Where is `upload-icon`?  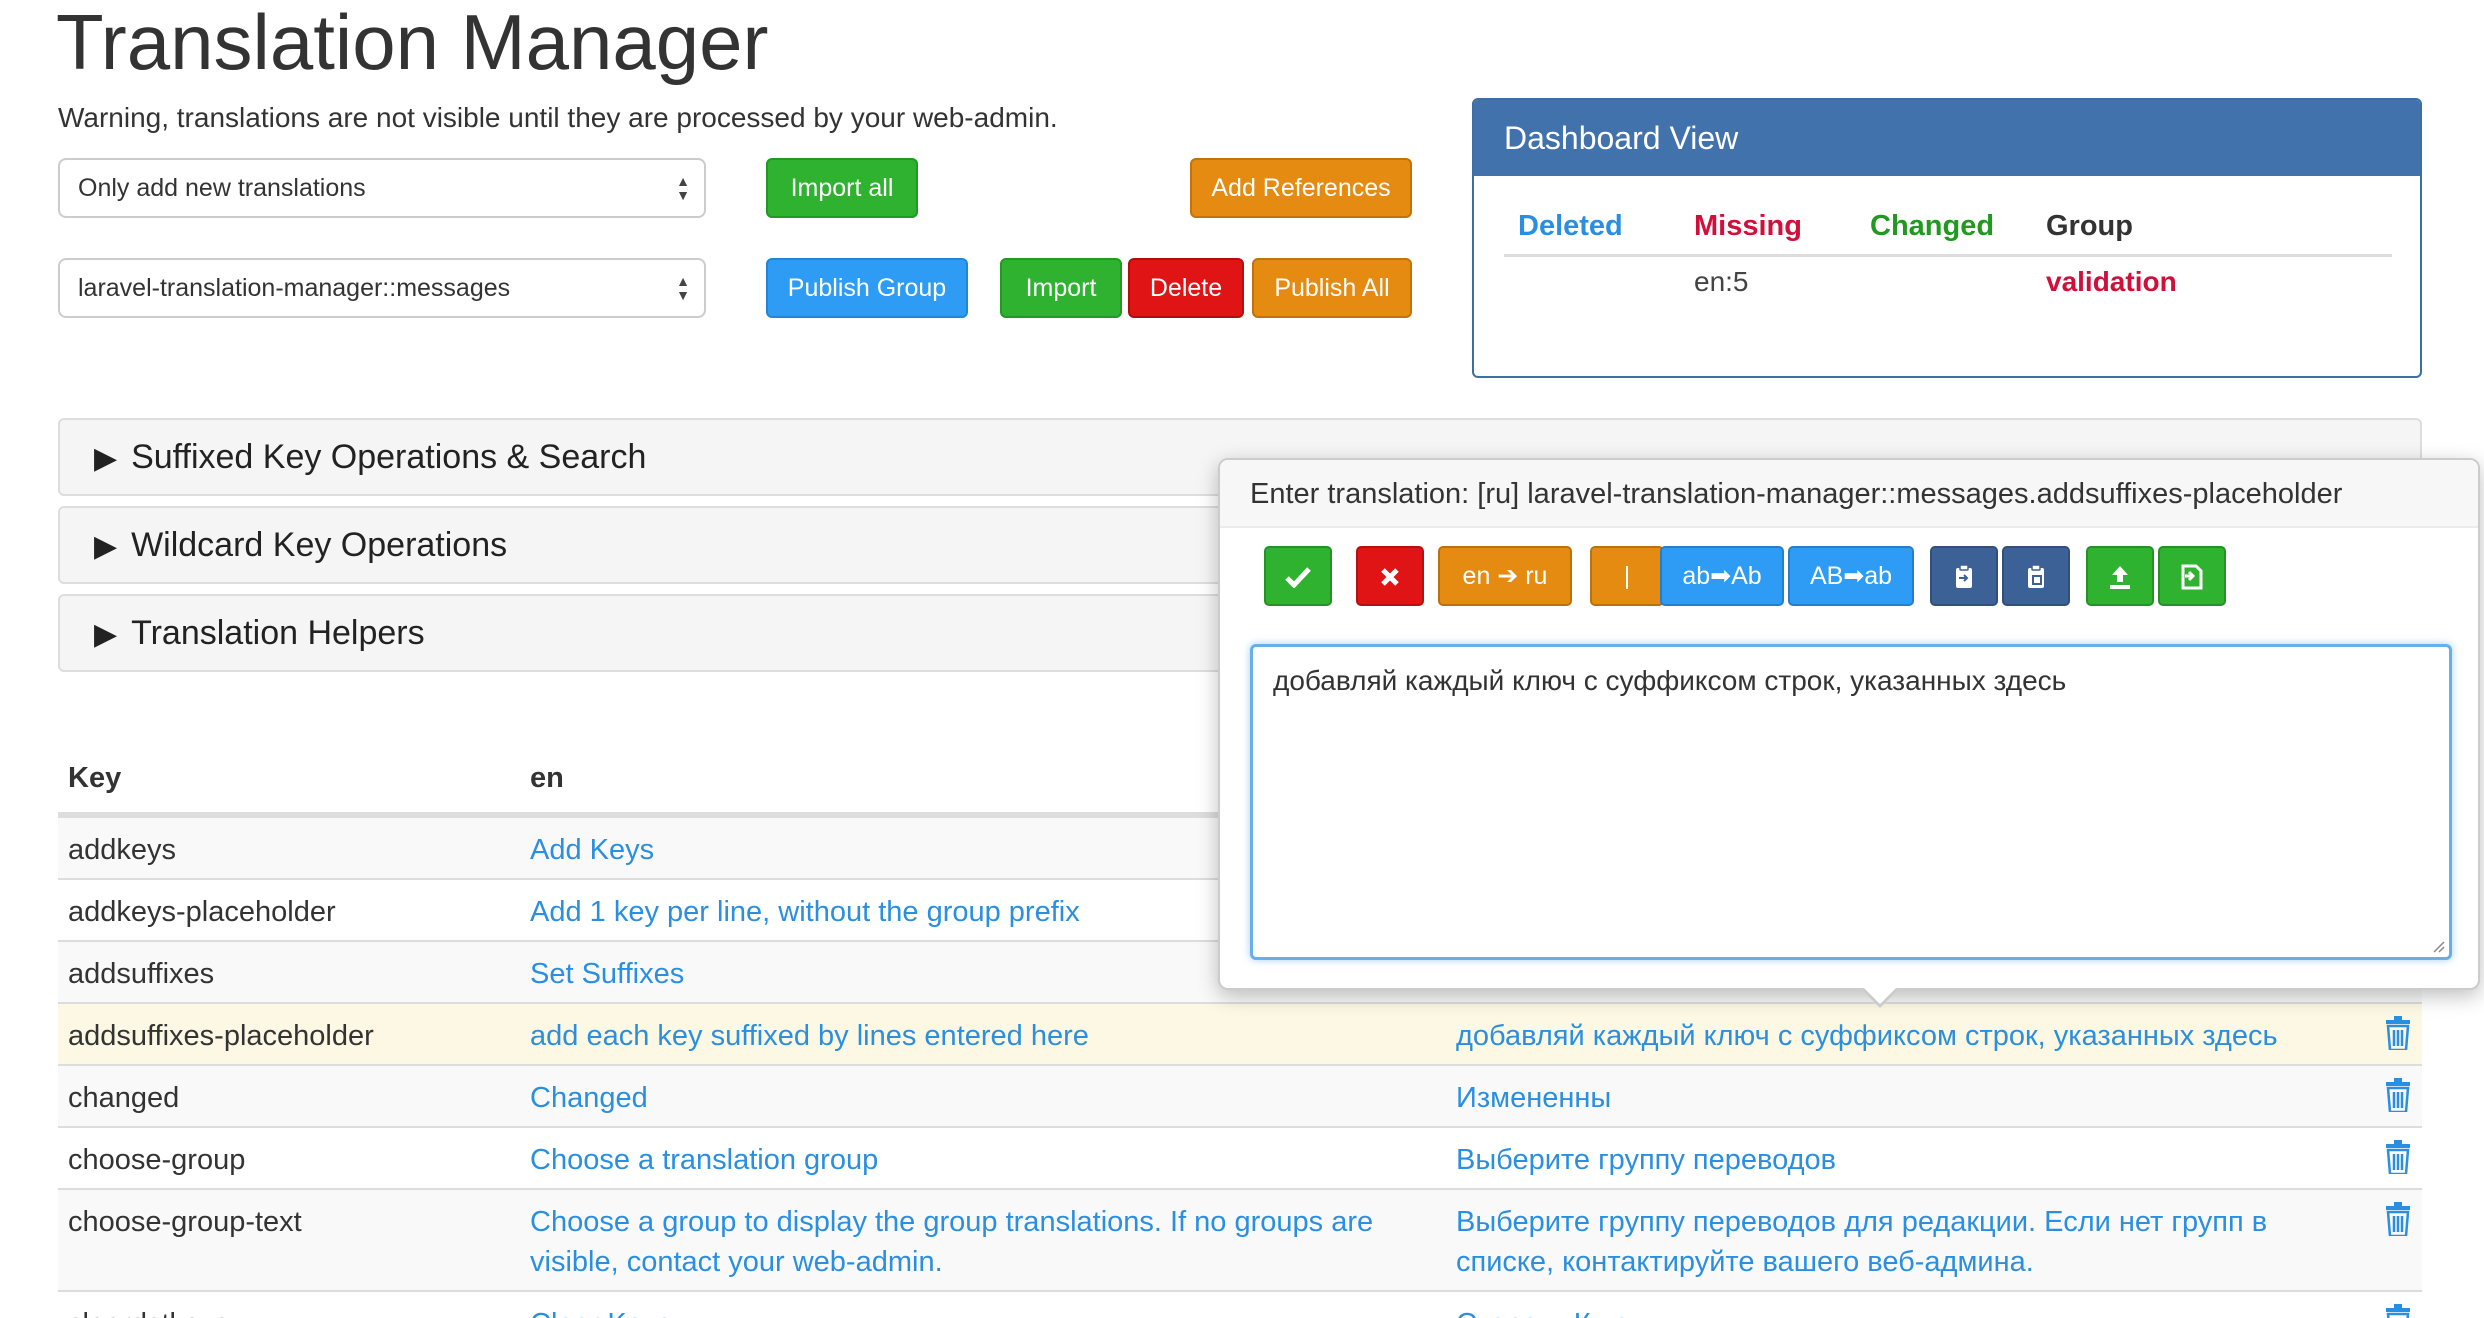 upload-icon is located at coordinates (2120, 578).